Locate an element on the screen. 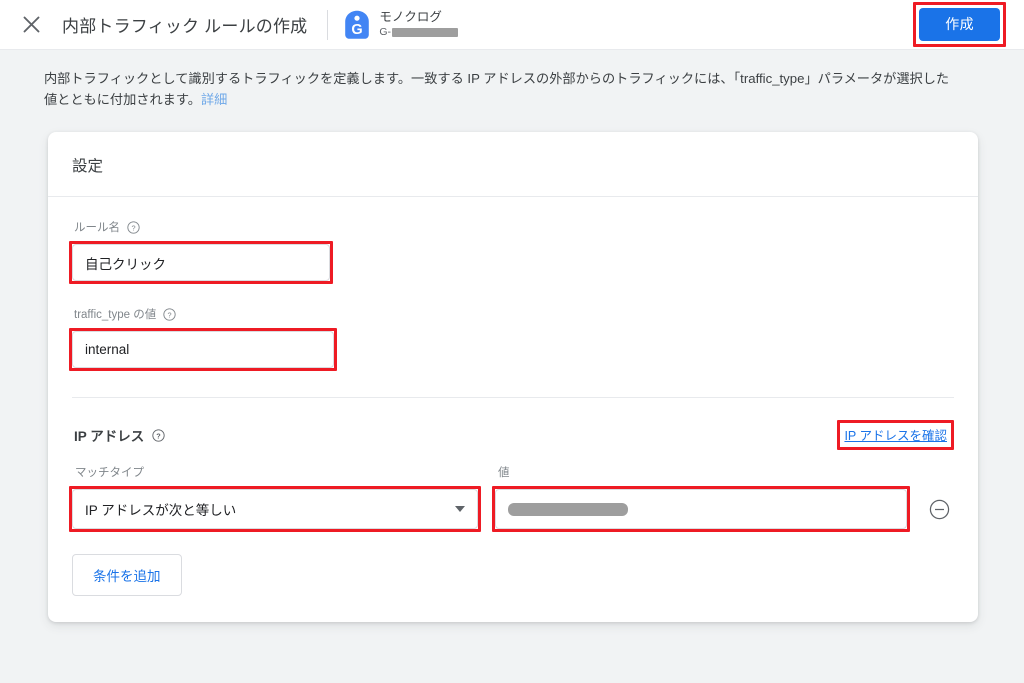 This screenshot has height=683, width=1024. match-type-select: IP アドレスが次と等しい is located at coordinates (275, 509).